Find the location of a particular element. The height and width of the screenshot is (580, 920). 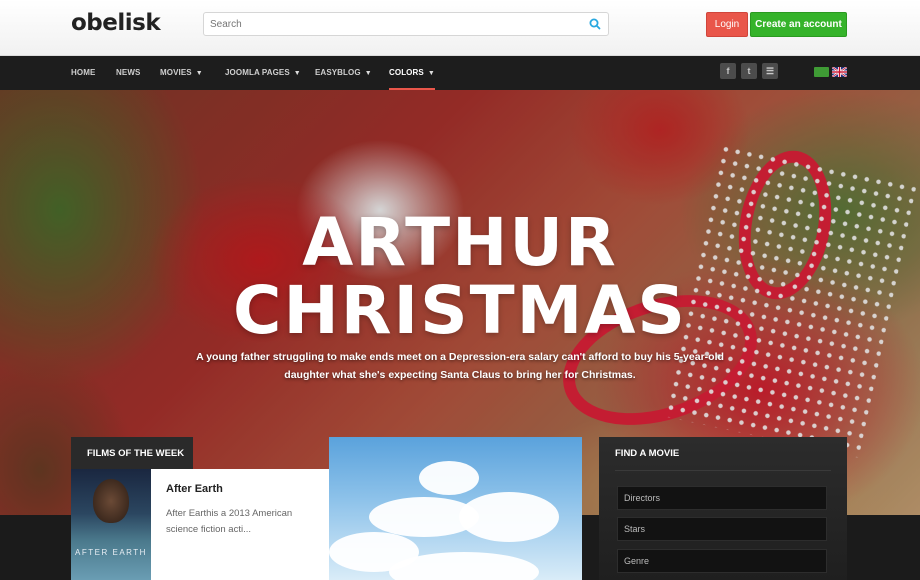

twitter-icon: t is located at coordinates (749, 71).